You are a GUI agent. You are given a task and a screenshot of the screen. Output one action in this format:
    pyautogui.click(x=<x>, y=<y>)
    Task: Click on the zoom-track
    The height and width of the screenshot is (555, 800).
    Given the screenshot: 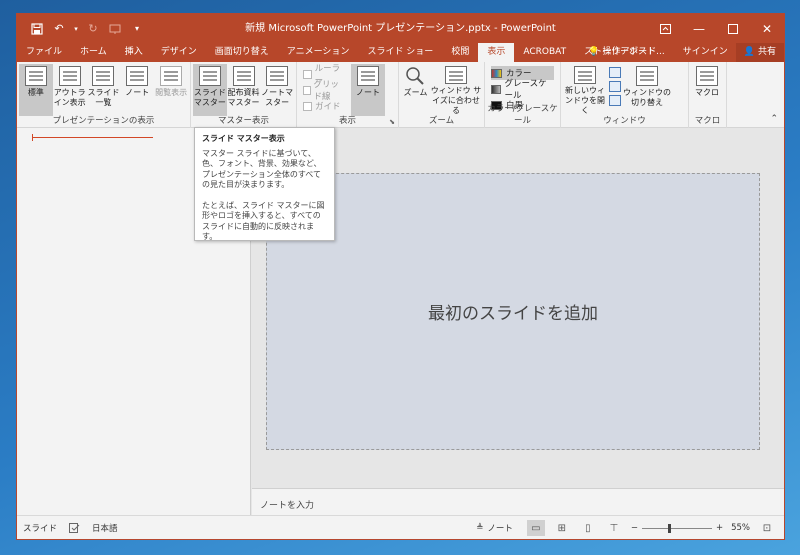 What is the action you would take?
    pyautogui.click(x=676, y=528)
    